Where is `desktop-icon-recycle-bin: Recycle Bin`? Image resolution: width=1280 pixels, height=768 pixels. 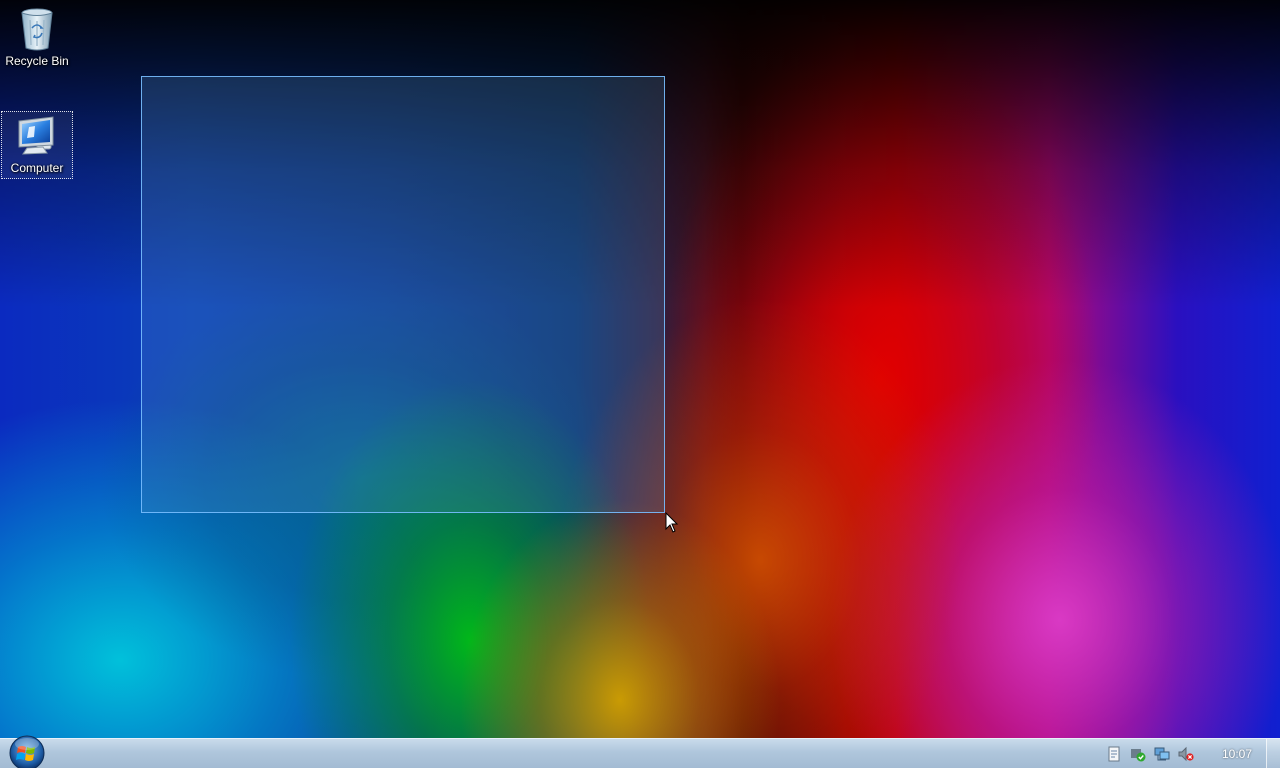
desktop-icon-recycle-bin: Recycle Bin is located at coordinates (37, 41).